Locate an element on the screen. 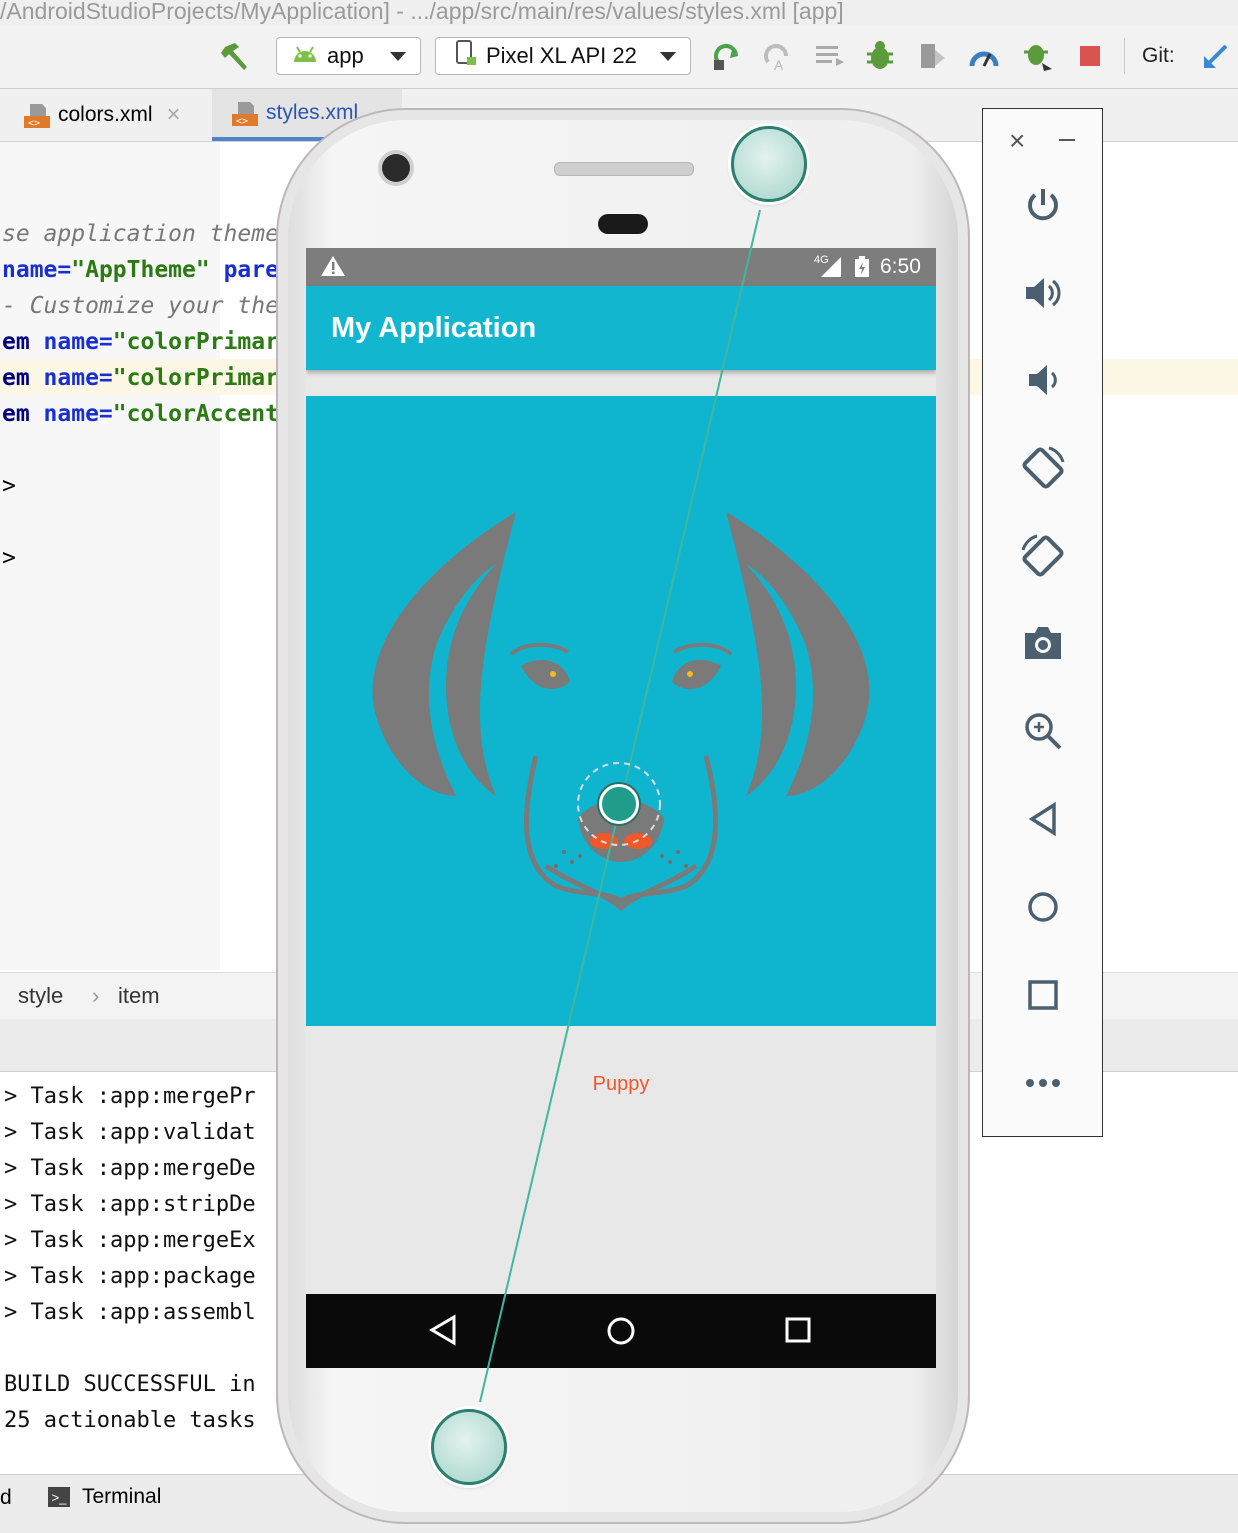 The width and height of the screenshot is (1238, 1533). zoom-icon is located at coordinates (1043, 731).